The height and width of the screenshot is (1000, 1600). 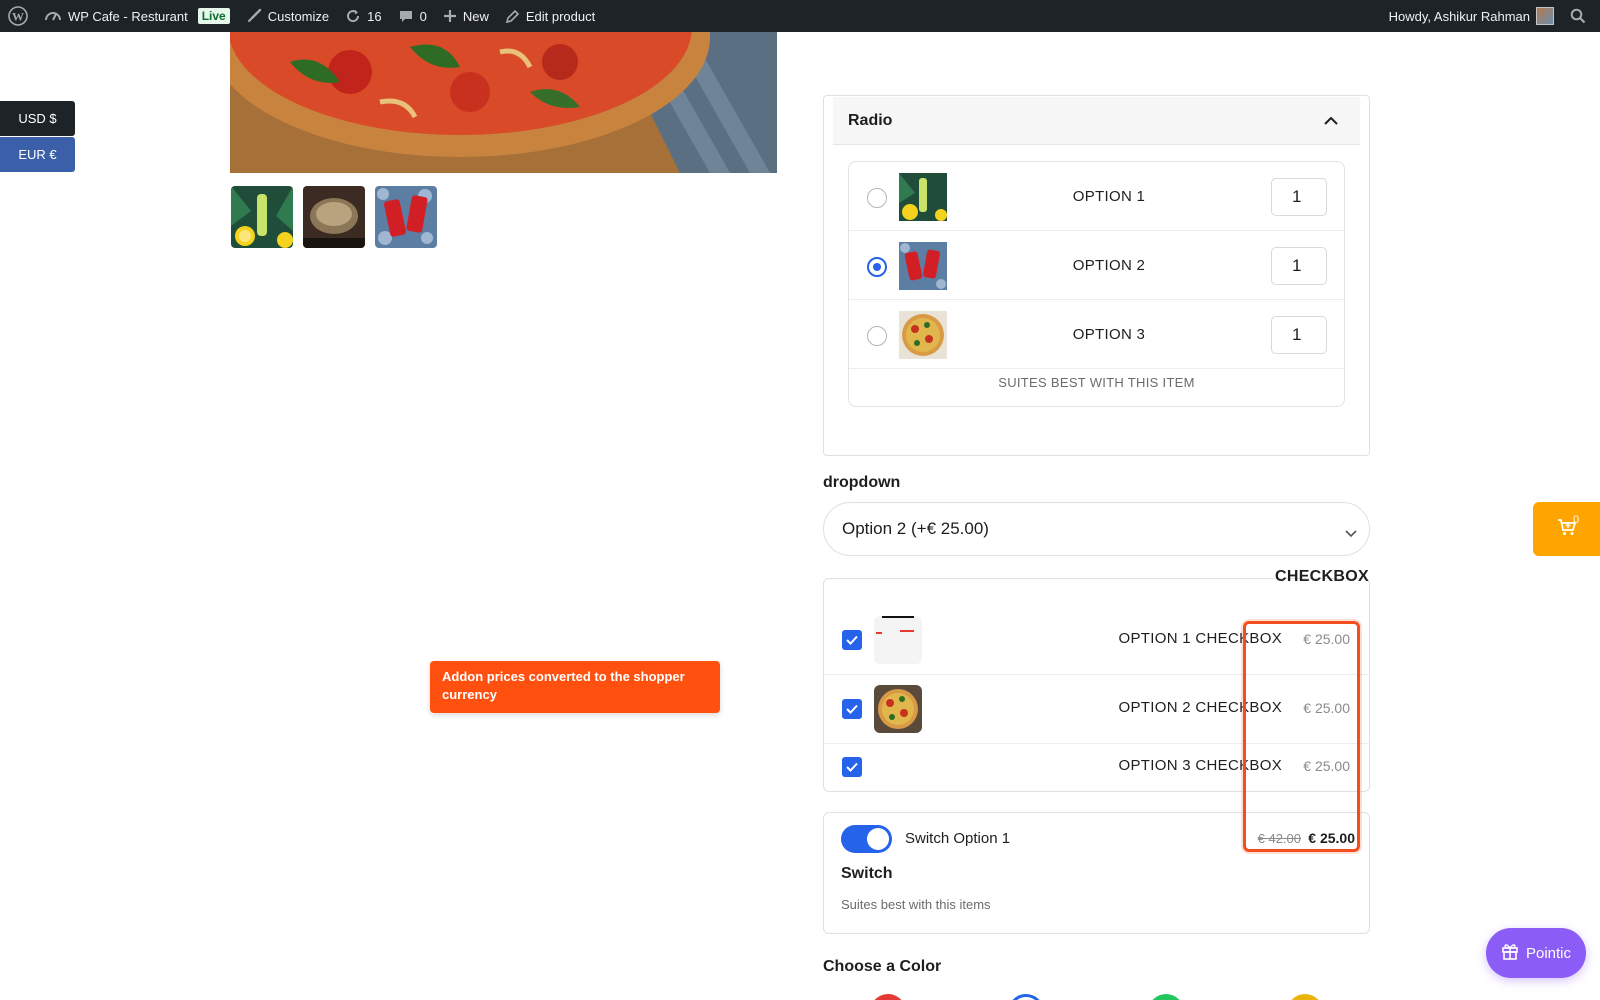 I want to click on admin-search-button, so click(x=1581, y=16).